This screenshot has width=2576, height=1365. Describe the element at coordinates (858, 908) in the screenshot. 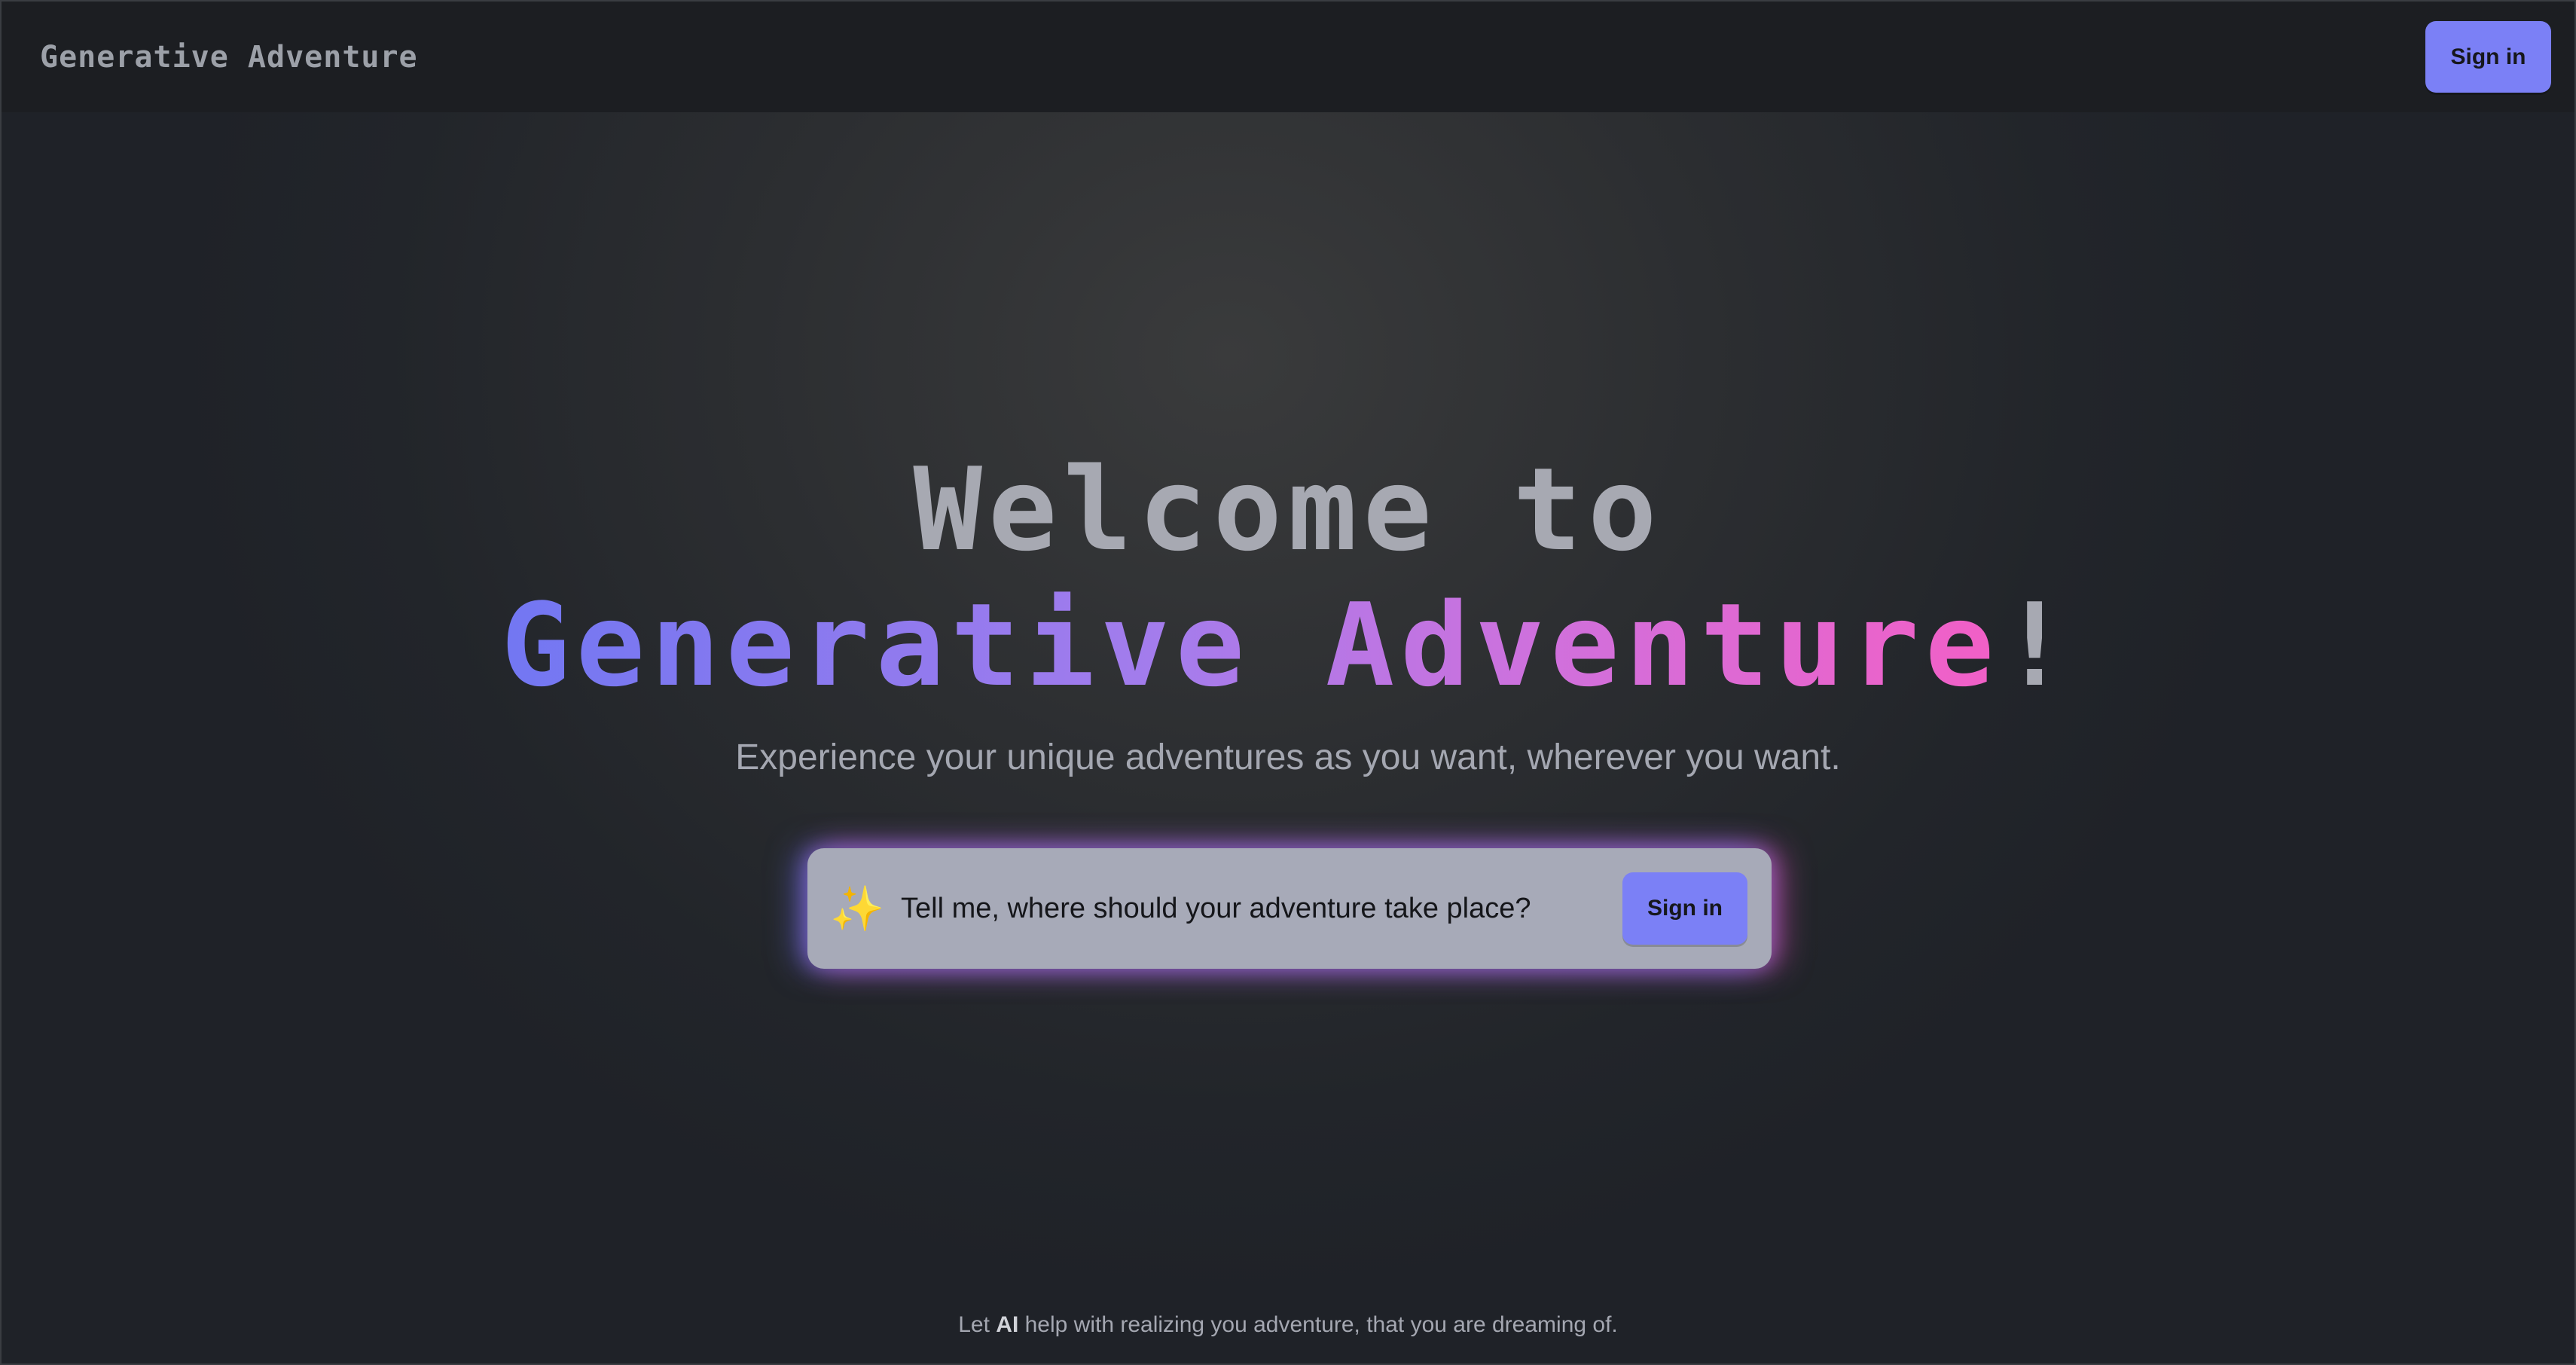

I see `sparkles-icon: ✨` at that location.